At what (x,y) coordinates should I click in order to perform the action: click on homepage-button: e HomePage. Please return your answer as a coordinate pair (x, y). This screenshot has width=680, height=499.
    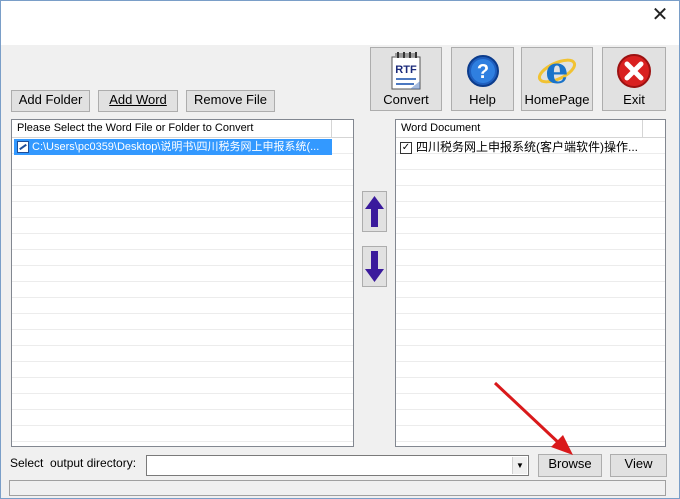
    Looking at the image, I should click on (557, 79).